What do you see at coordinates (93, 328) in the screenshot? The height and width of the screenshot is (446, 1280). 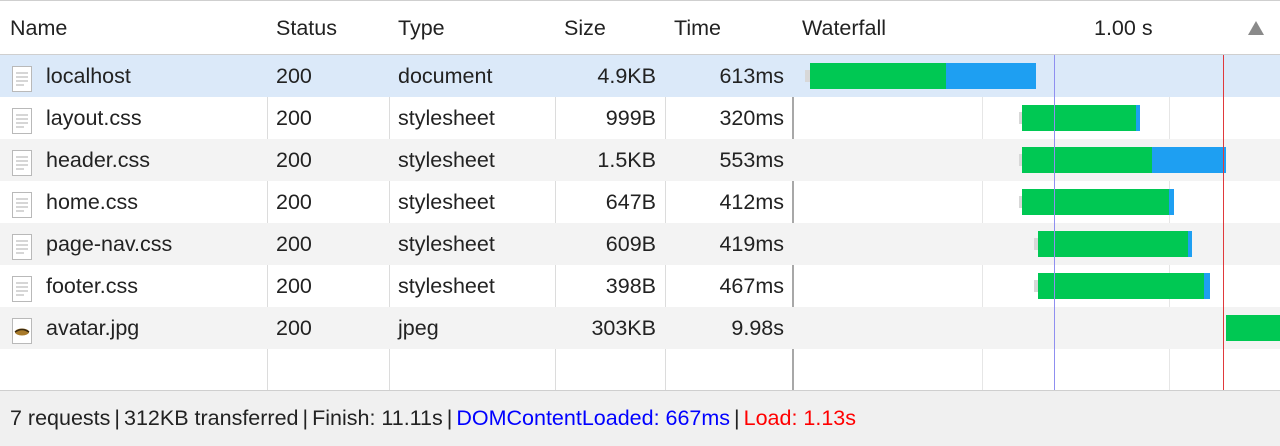 I see `request-name: avatar.jpg` at bounding box center [93, 328].